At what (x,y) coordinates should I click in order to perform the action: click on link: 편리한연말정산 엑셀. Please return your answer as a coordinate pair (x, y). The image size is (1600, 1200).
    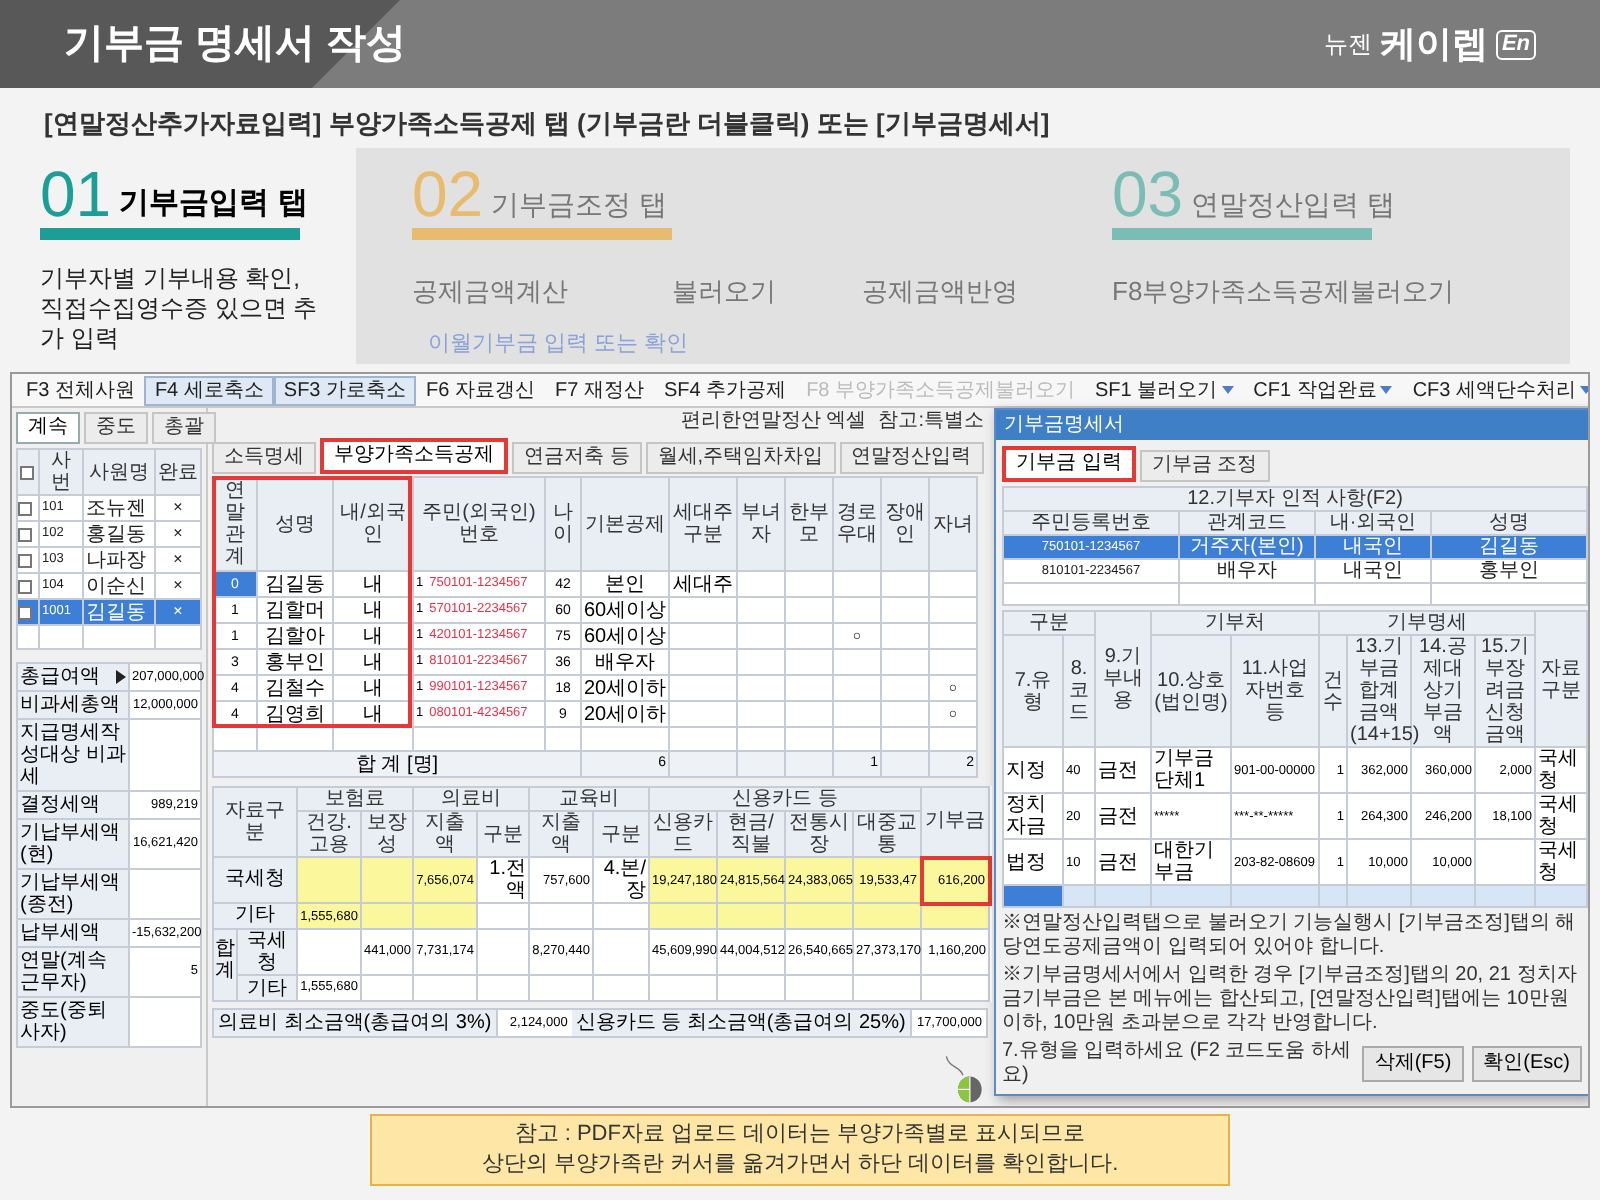
    Looking at the image, I should click on (773, 422).